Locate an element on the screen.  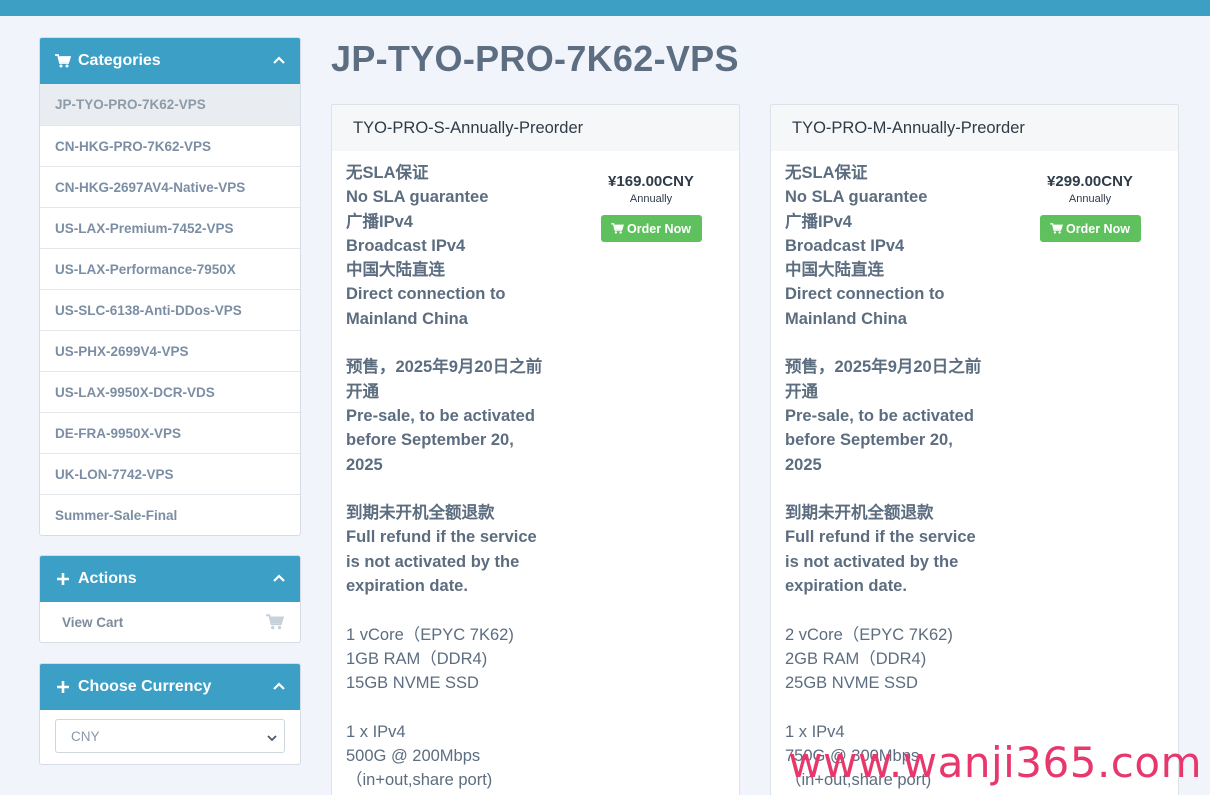
product-name: TYO-PRO-S-Annually-Preorder is located at coordinates (535, 128).